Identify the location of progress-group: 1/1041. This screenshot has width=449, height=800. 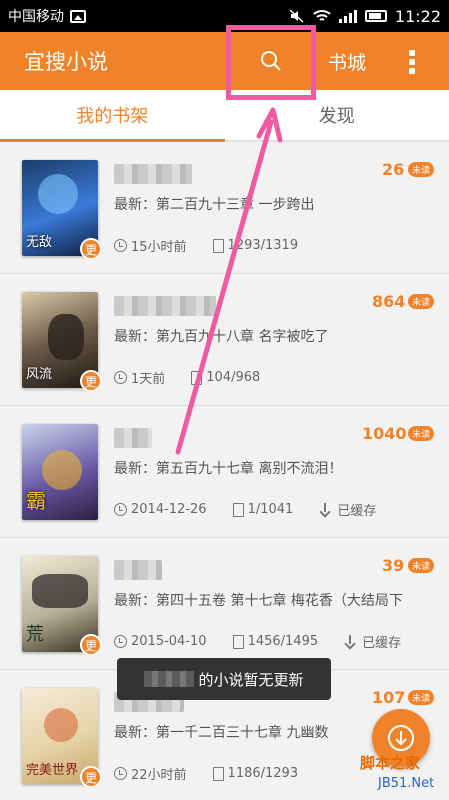
(263, 509).